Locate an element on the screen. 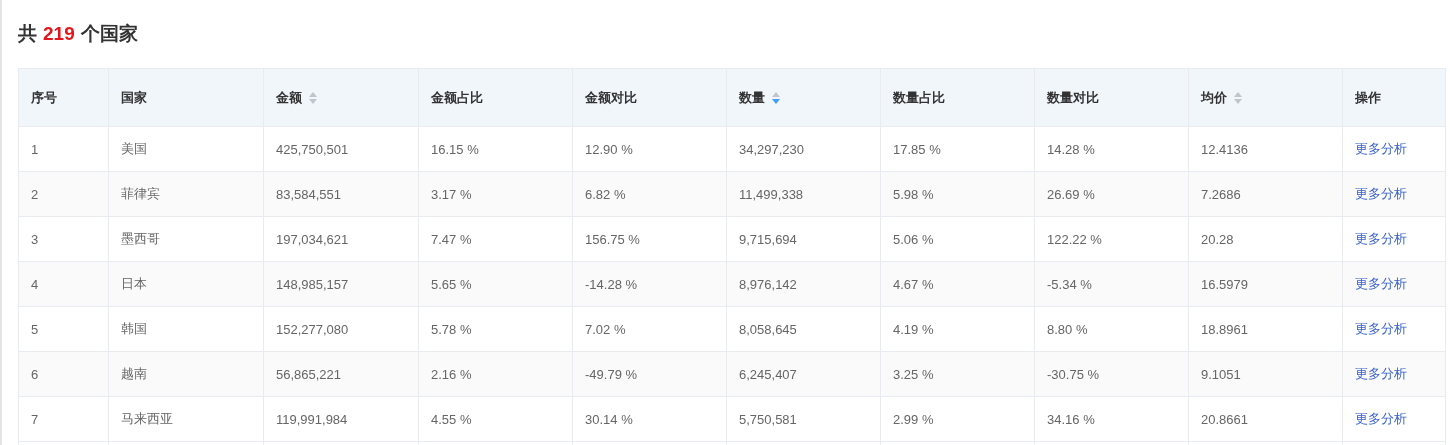 This screenshot has width=1450, height=445. table-cell: 3 is located at coordinates (35, 239).